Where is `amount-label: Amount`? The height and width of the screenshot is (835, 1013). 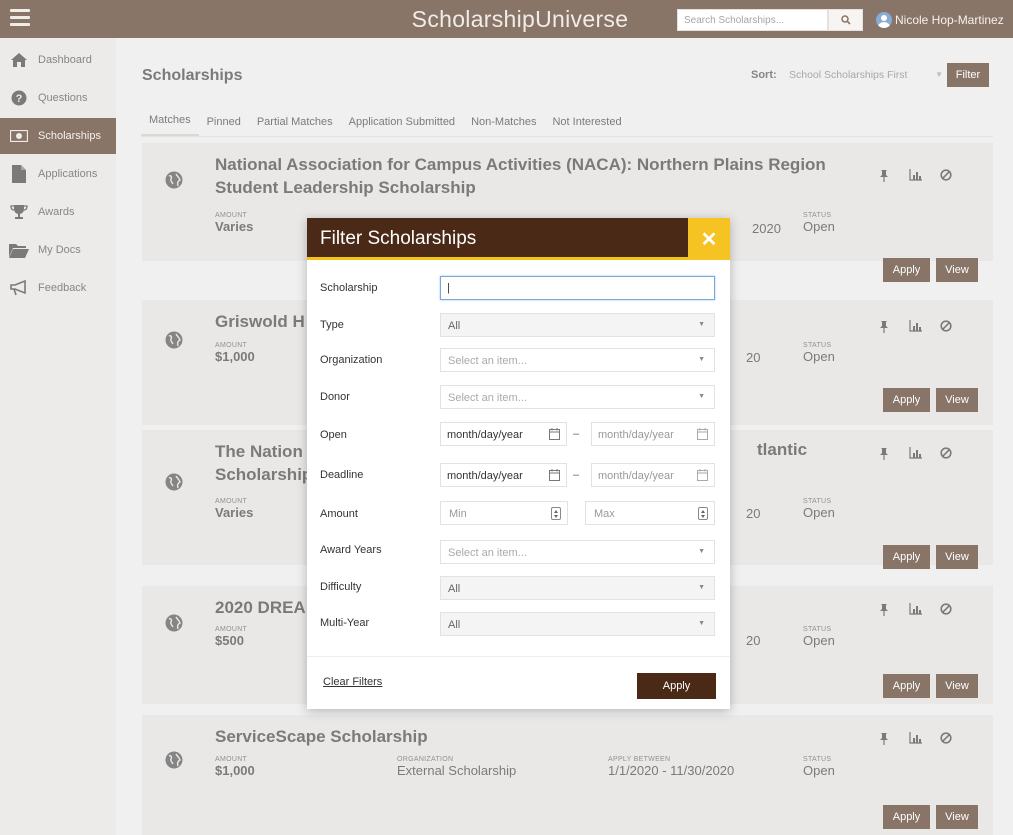 amount-label: Amount is located at coordinates (339, 514).